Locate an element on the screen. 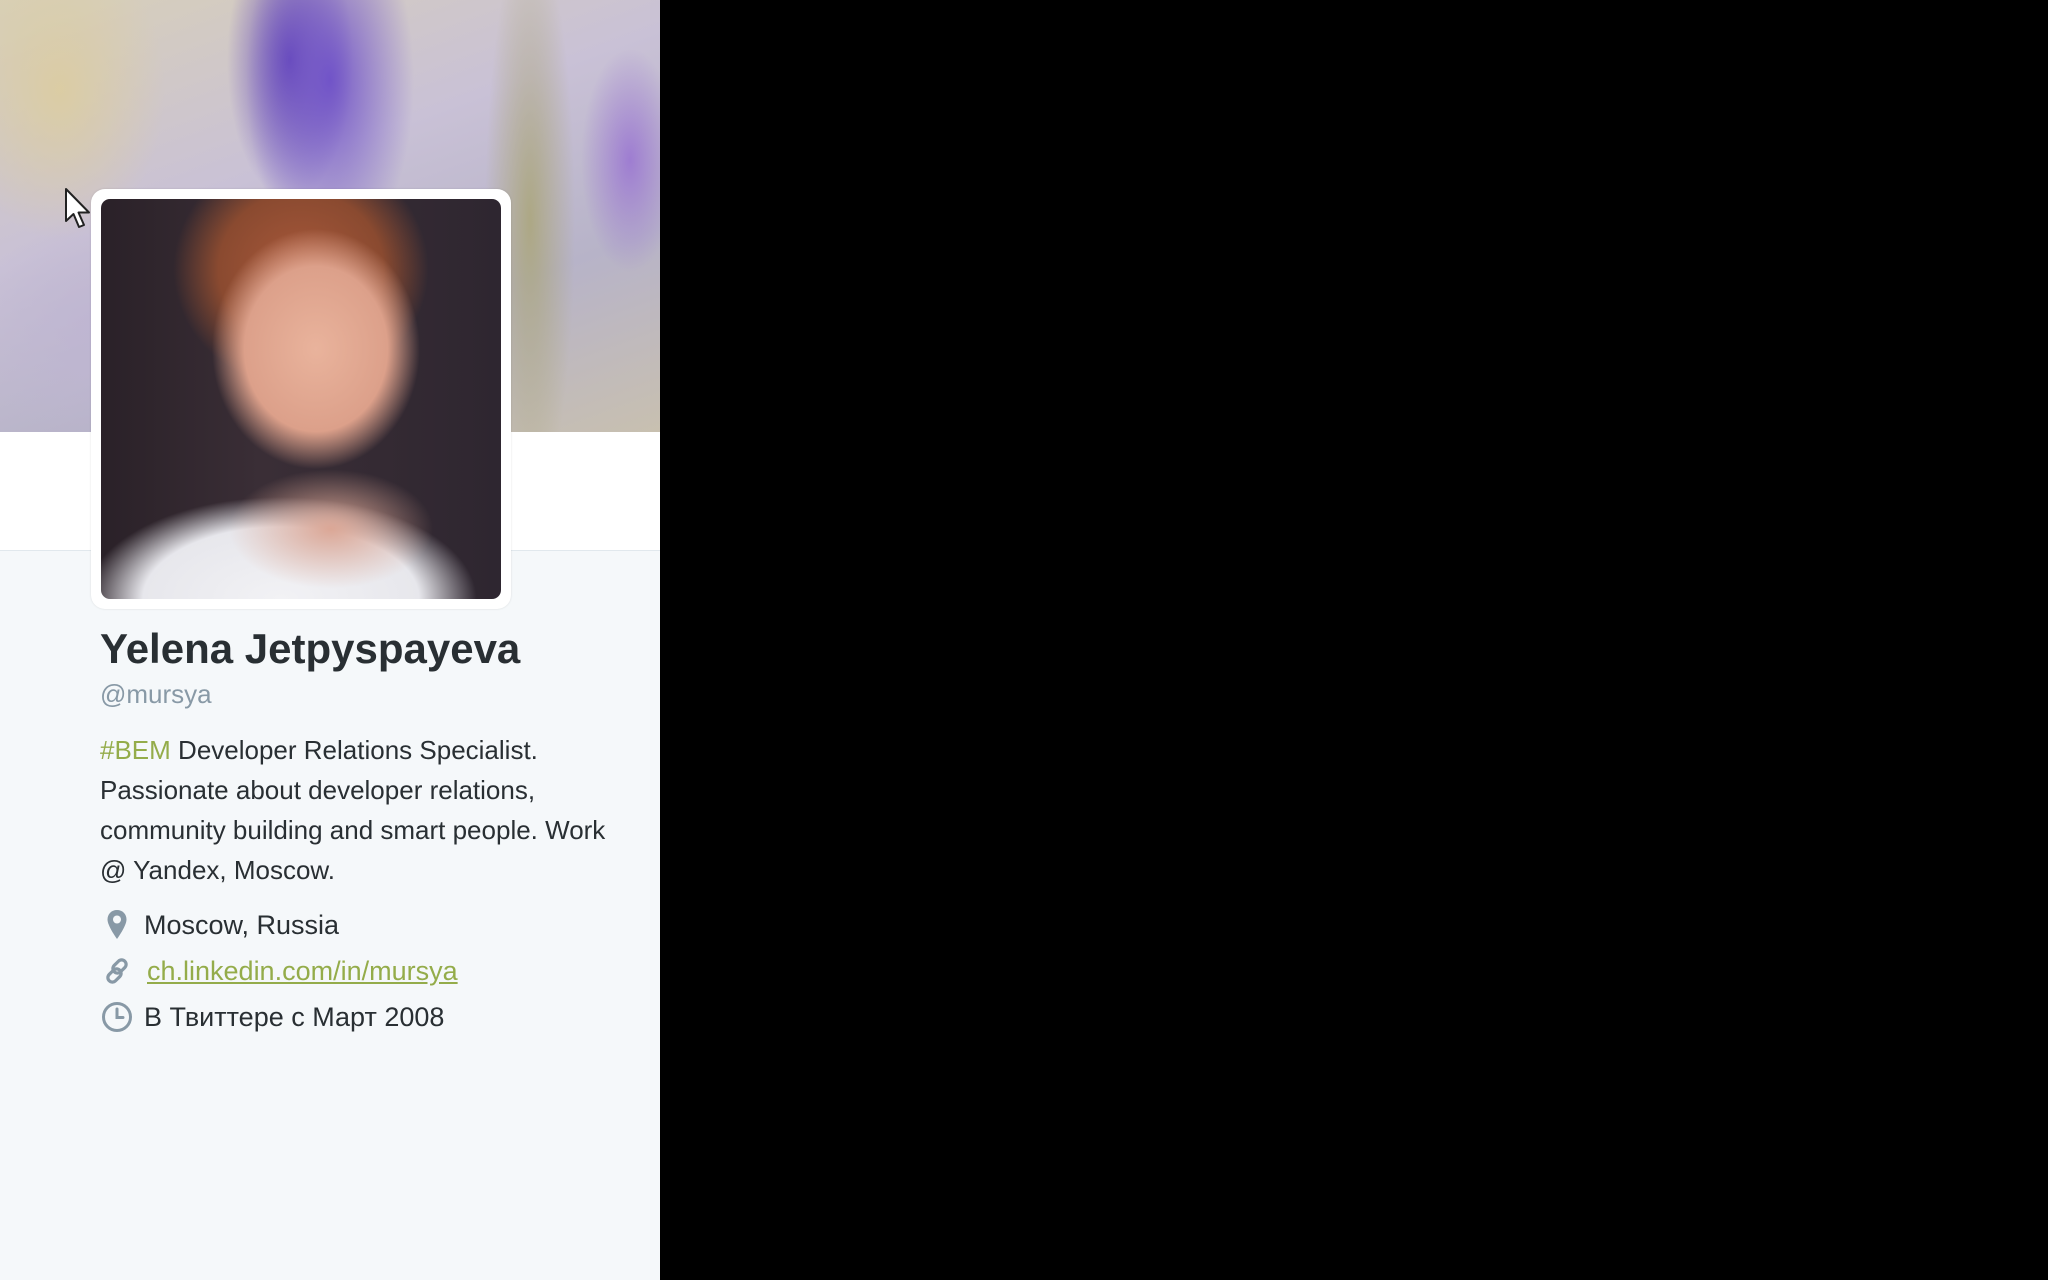  avatar-frame is located at coordinates (301, 399).